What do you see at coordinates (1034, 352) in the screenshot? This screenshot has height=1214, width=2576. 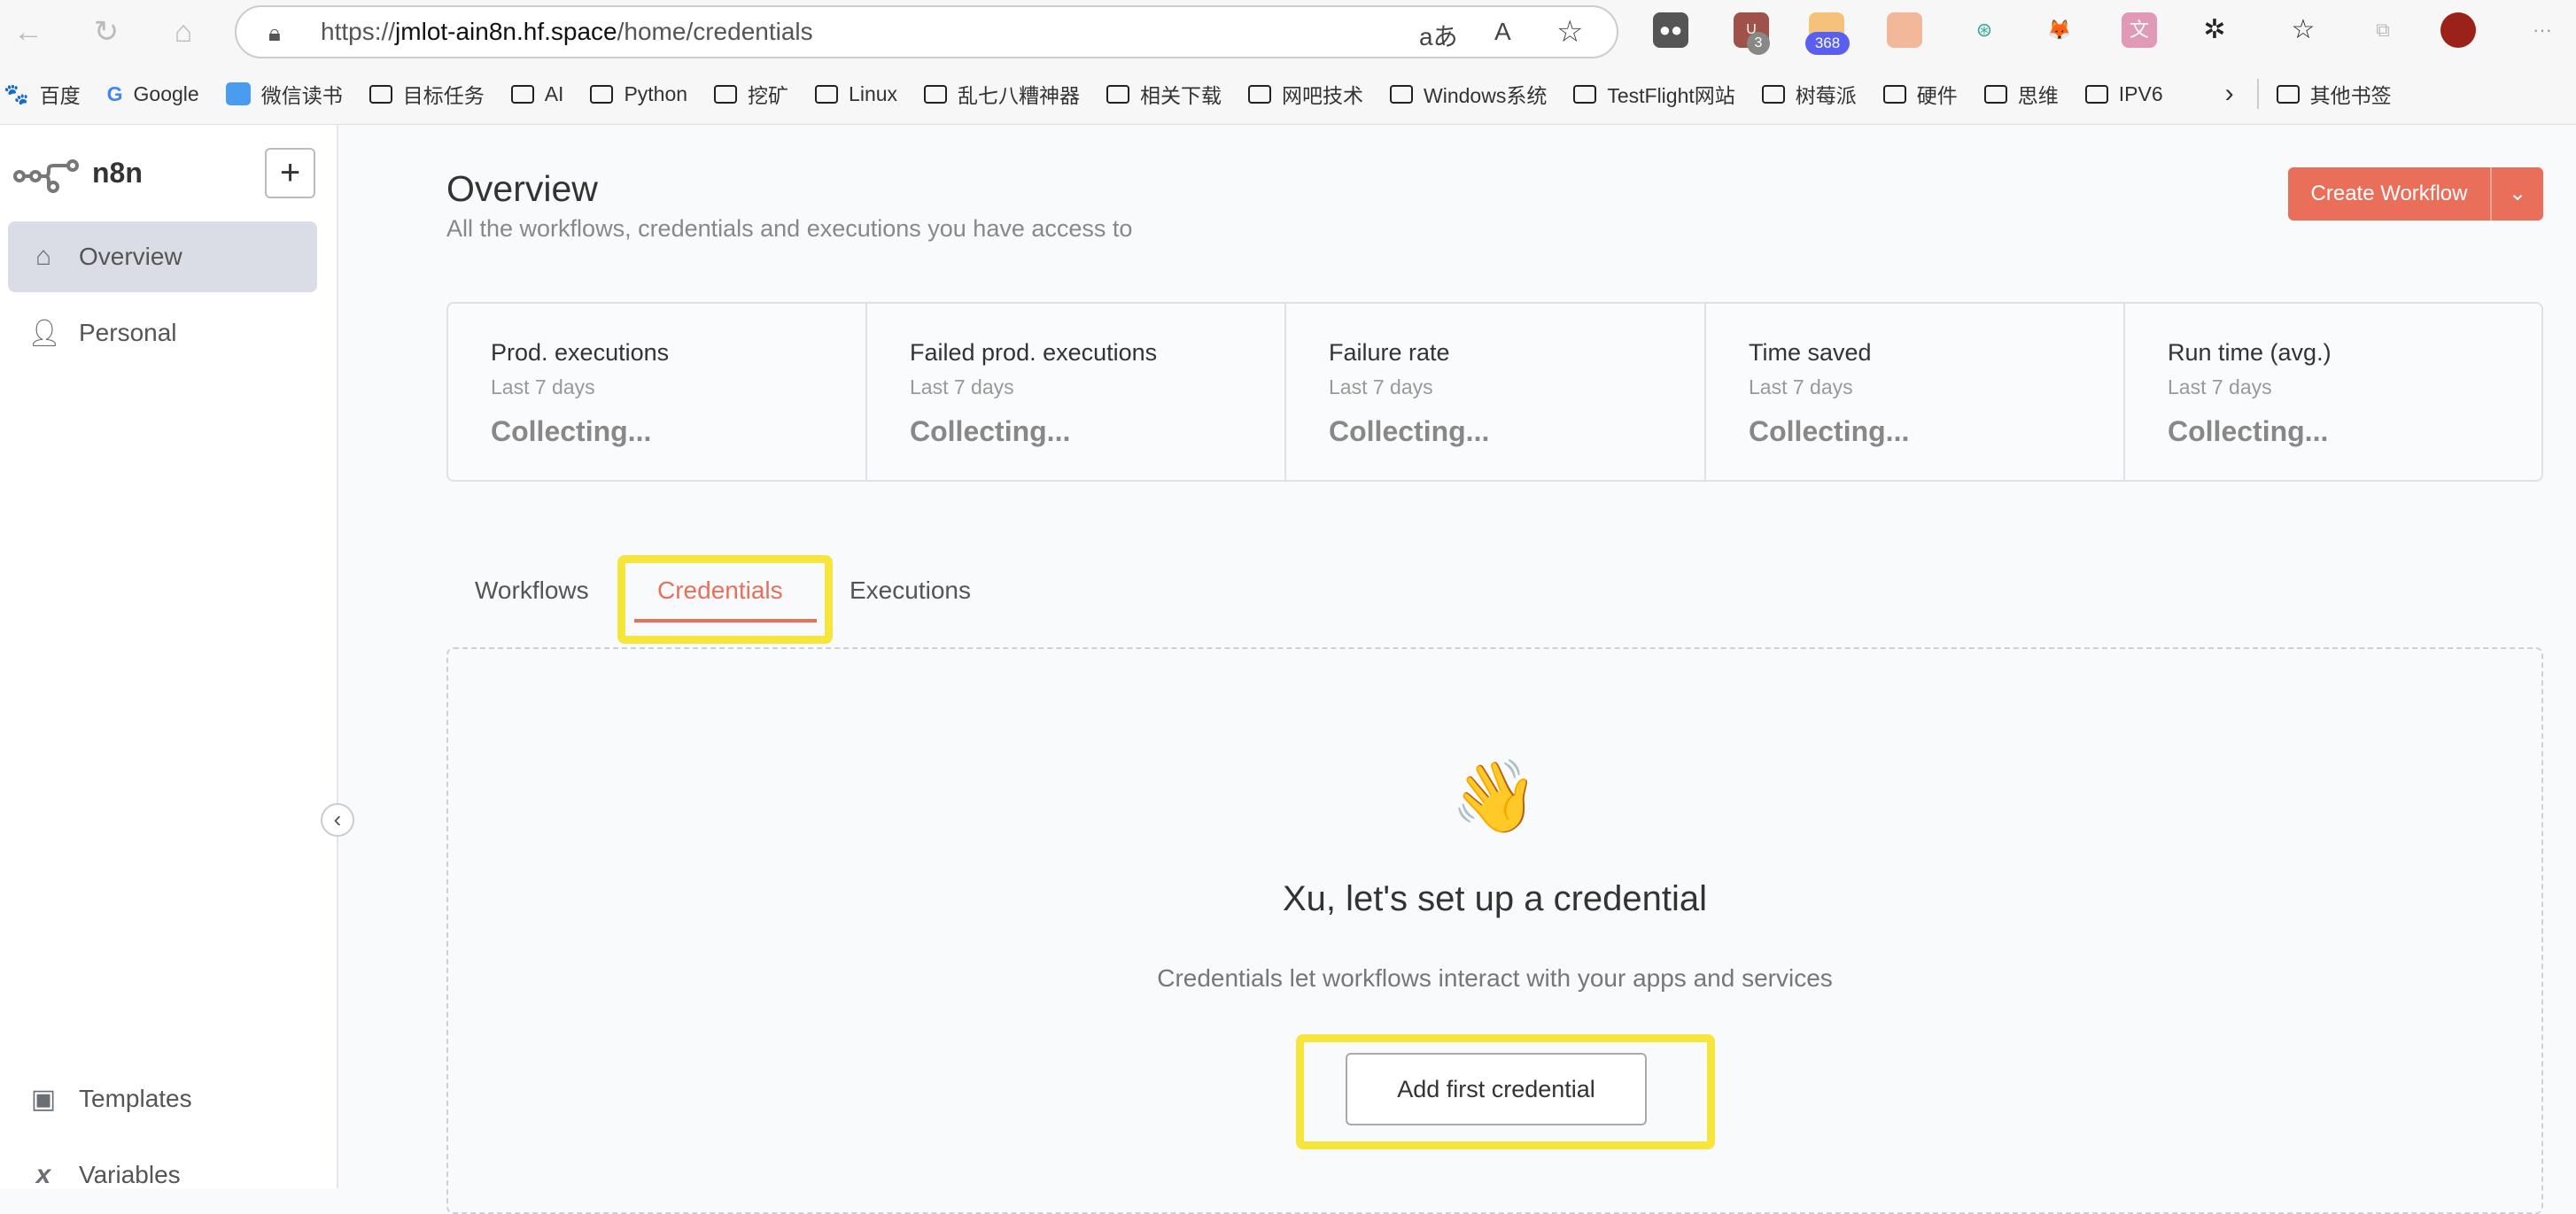 I see `stat-title: Failed prod. executions` at bounding box center [1034, 352].